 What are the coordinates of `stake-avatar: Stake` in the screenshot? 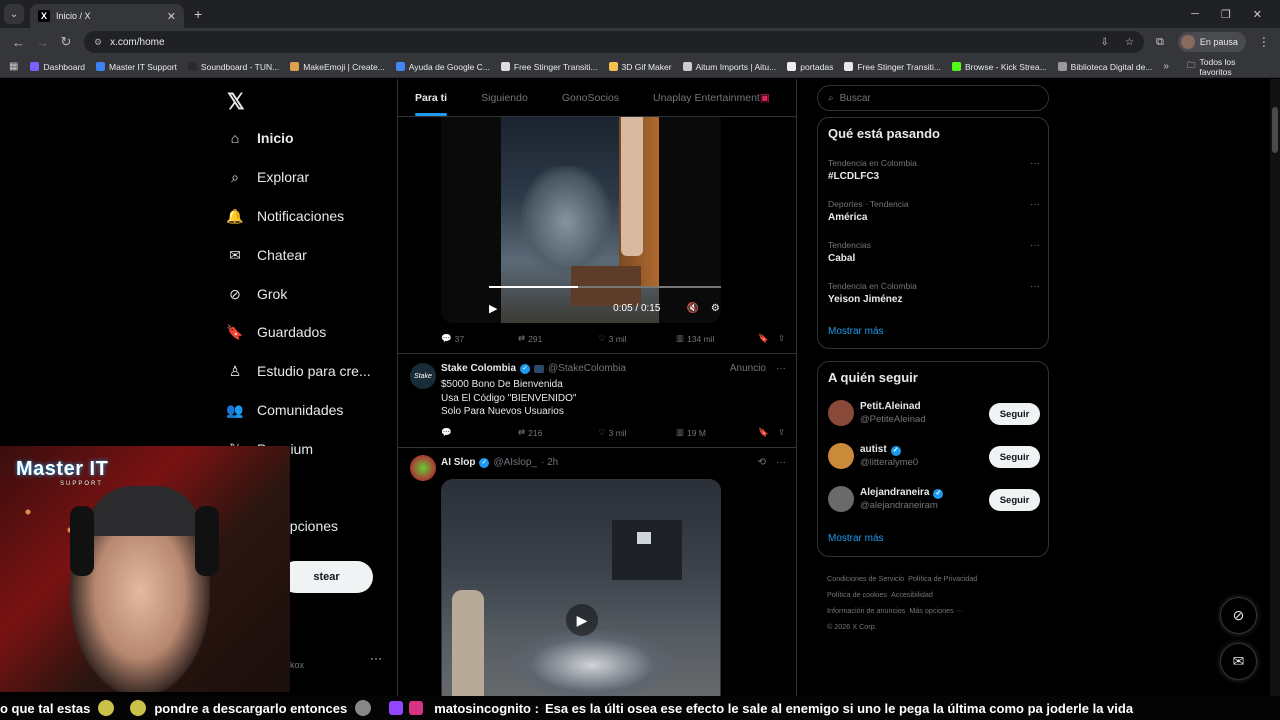 It's located at (423, 376).